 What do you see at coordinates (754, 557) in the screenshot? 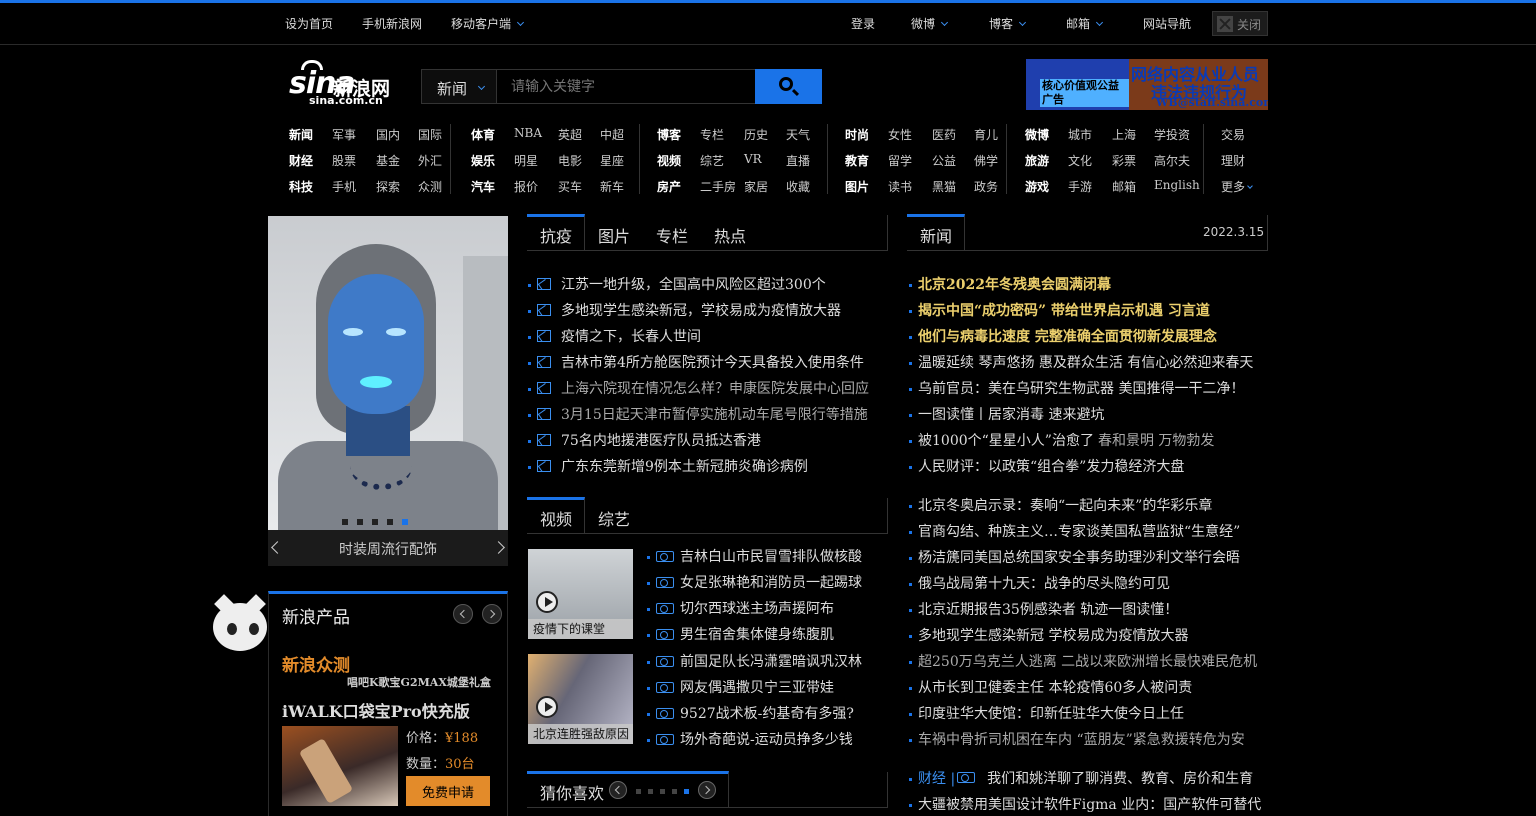
I see `video-news-item: 吉林白山市民冒雪排队做核酸` at bounding box center [754, 557].